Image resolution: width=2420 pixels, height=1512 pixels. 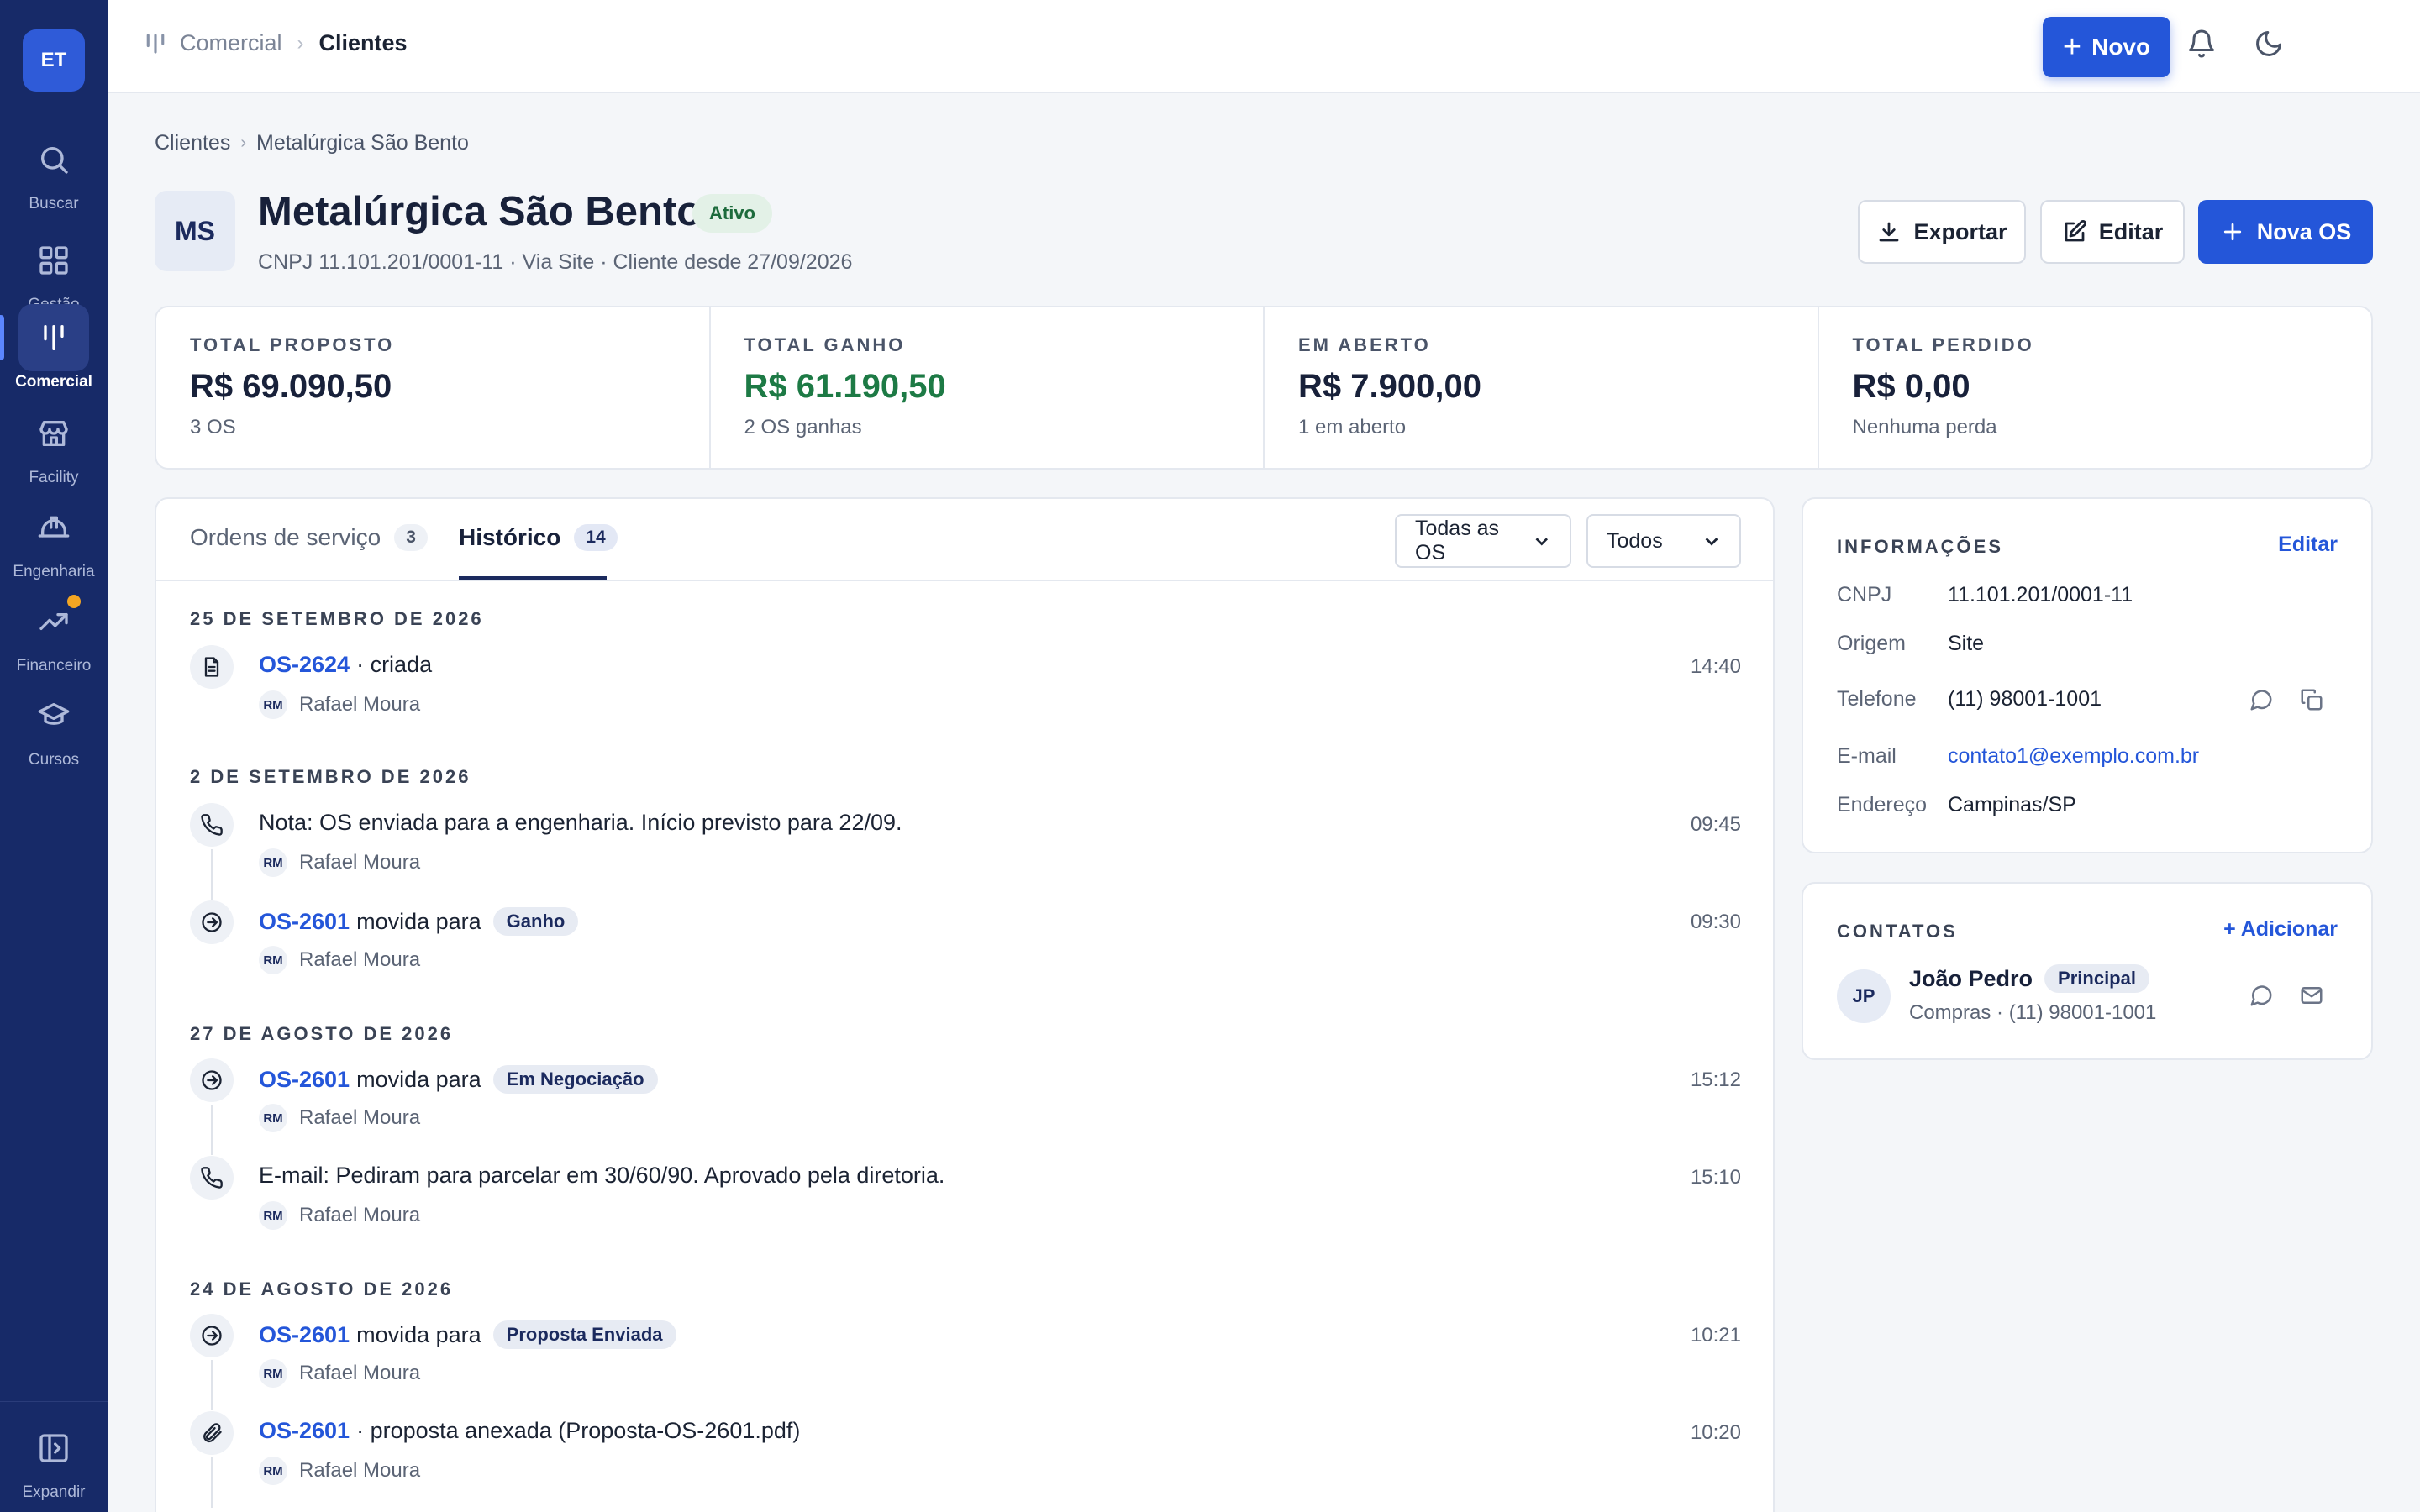 I want to click on tab-label: Ordens de serviço, so click(x=285, y=537).